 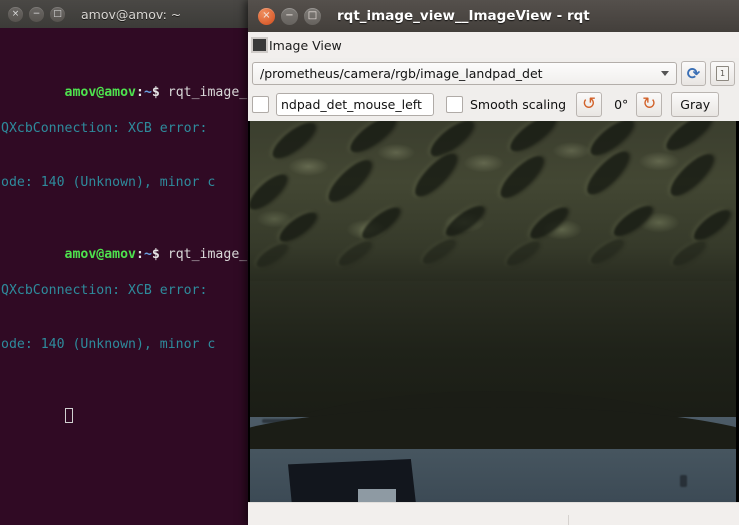 I want to click on rotate-left-icon: ↺, so click(x=589, y=104).